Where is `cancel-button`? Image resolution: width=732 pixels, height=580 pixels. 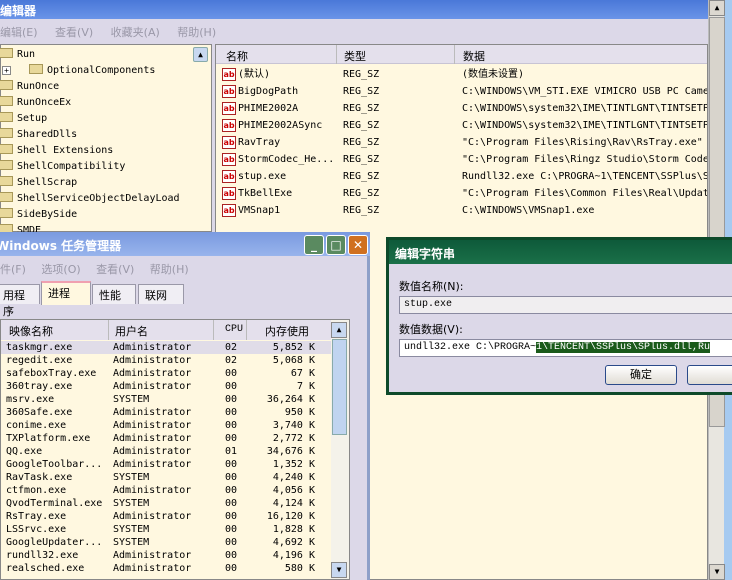
cancel-button is located at coordinates (709, 375).